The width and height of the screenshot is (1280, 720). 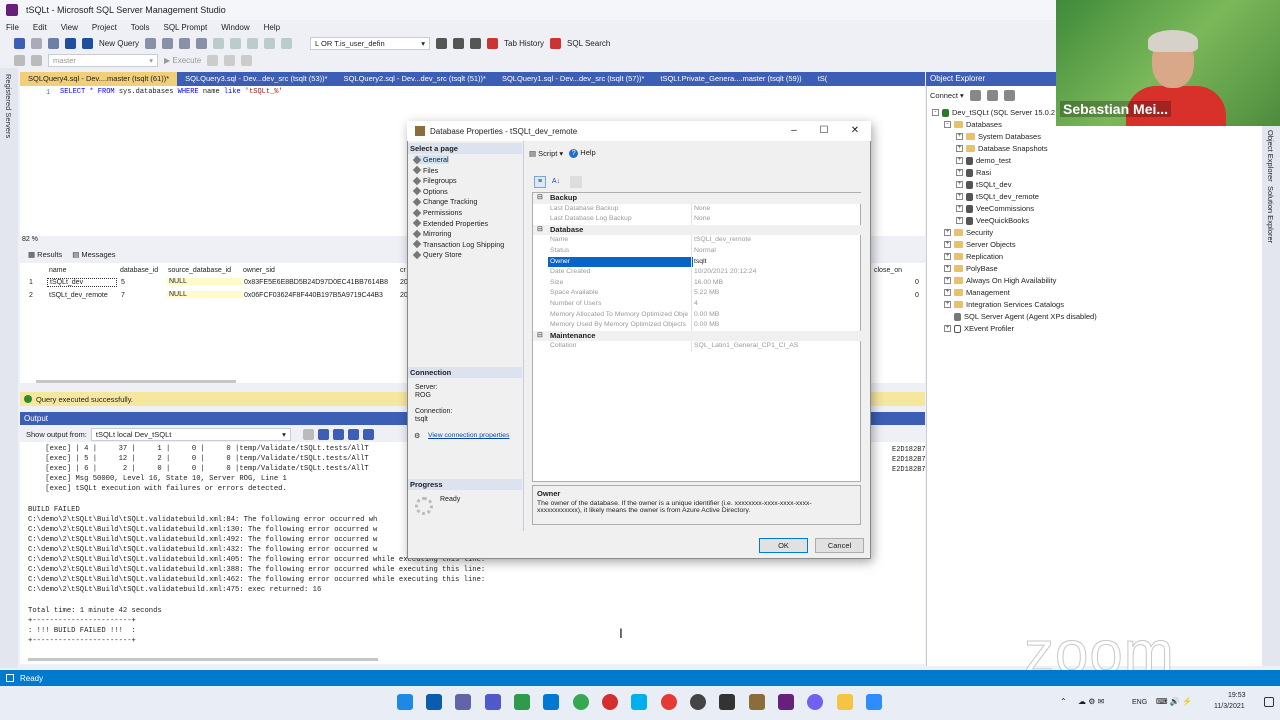 I want to click on property-row: Space Available 5.22 MB, so click(x=697, y=293).